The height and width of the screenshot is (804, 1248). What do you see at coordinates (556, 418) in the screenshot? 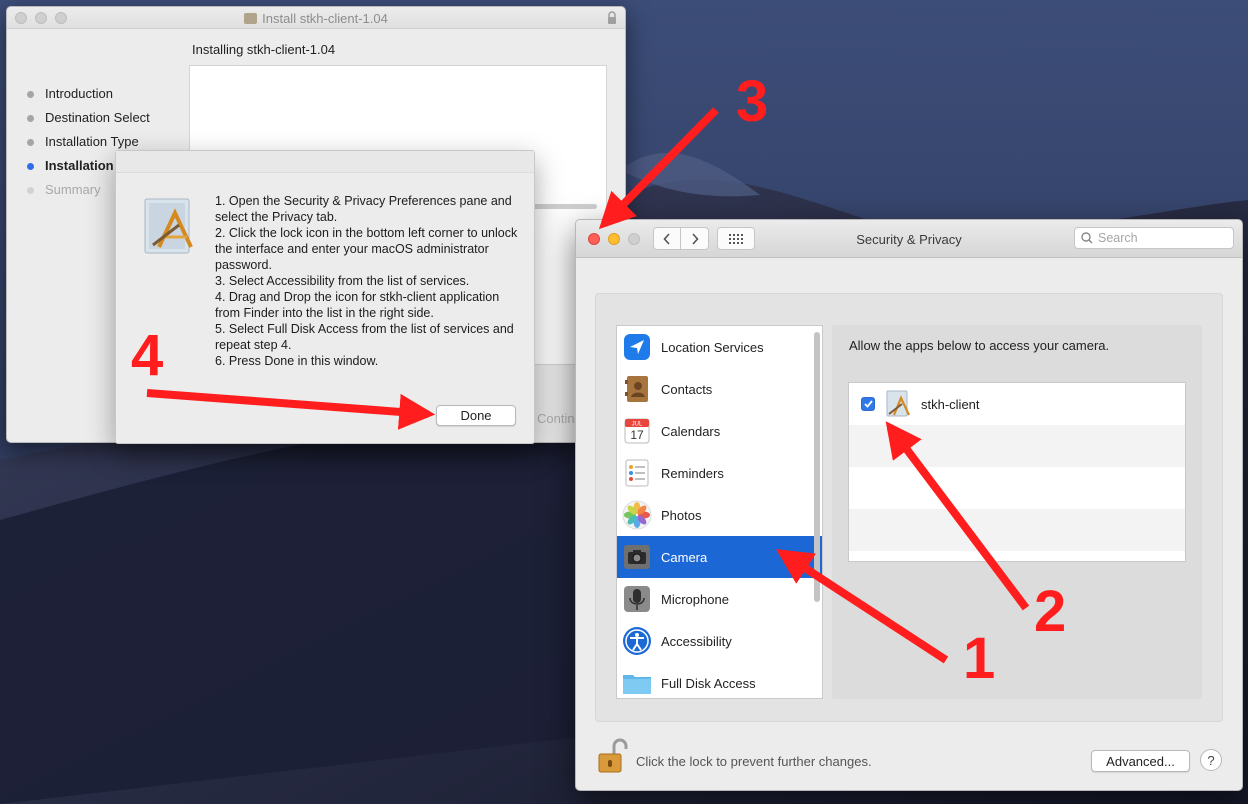
I see `continue-button: Contin` at bounding box center [556, 418].